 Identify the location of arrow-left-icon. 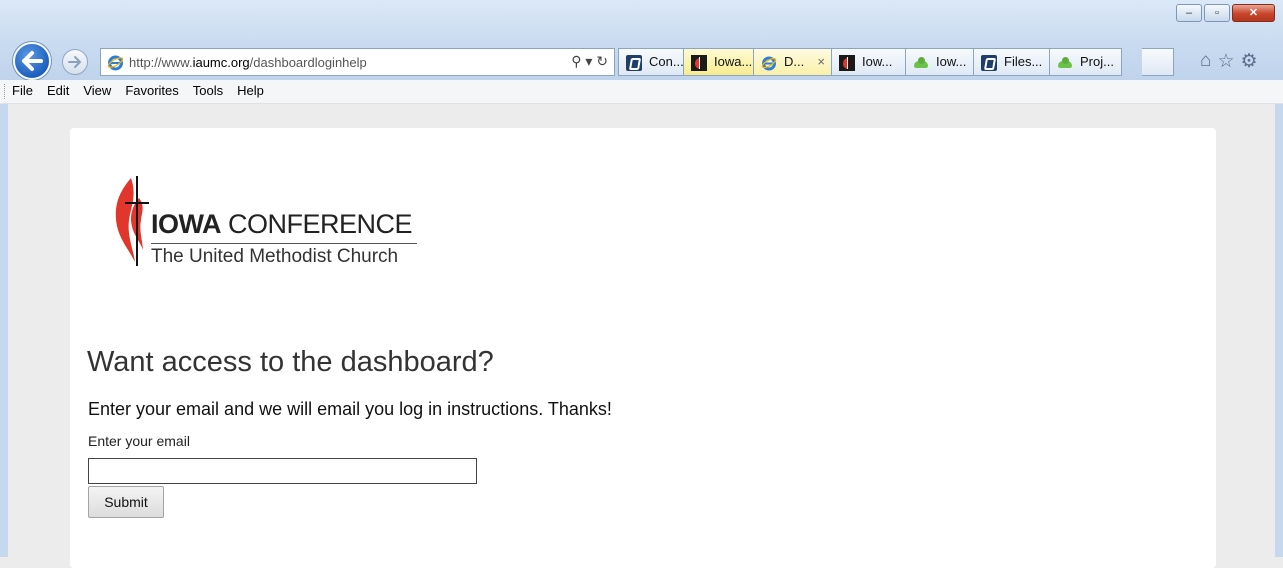
(32, 61).